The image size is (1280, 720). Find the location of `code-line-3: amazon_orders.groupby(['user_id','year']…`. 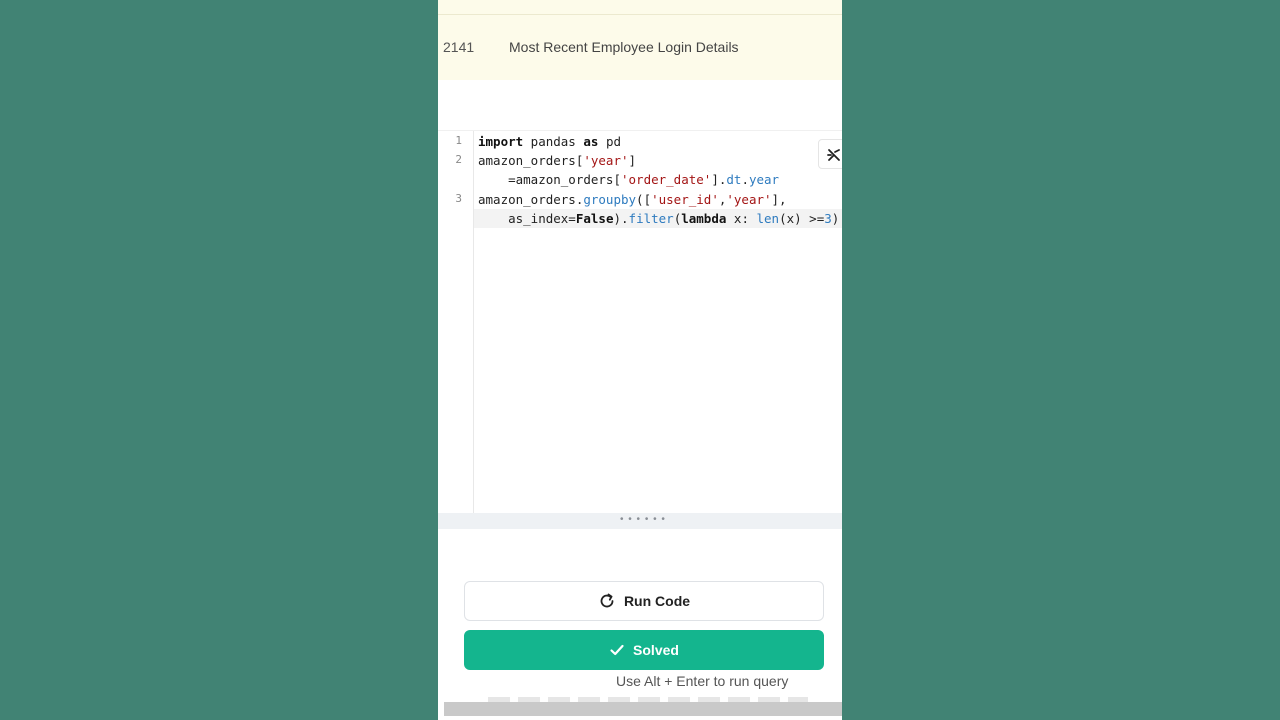

code-line-3: amazon_orders.groupby(['user_id','year']… is located at coordinates (632, 199).